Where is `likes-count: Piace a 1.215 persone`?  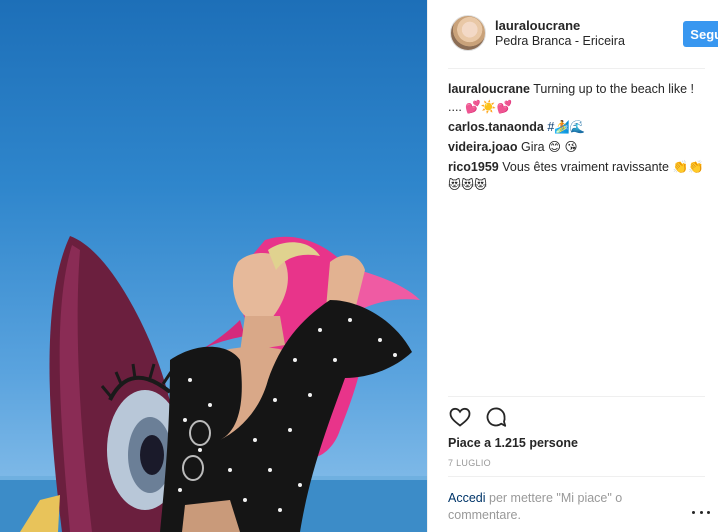 likes-count: Piace a 1.215 persone is located at coordinates (513, 443).